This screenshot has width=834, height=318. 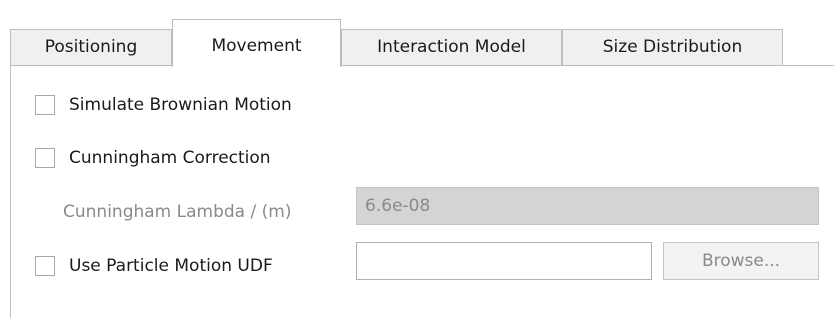 What do you see at coordinates (256, 43) in the screenshot?
I see `tab-movement: Movement` at bounding box center [256, 43].